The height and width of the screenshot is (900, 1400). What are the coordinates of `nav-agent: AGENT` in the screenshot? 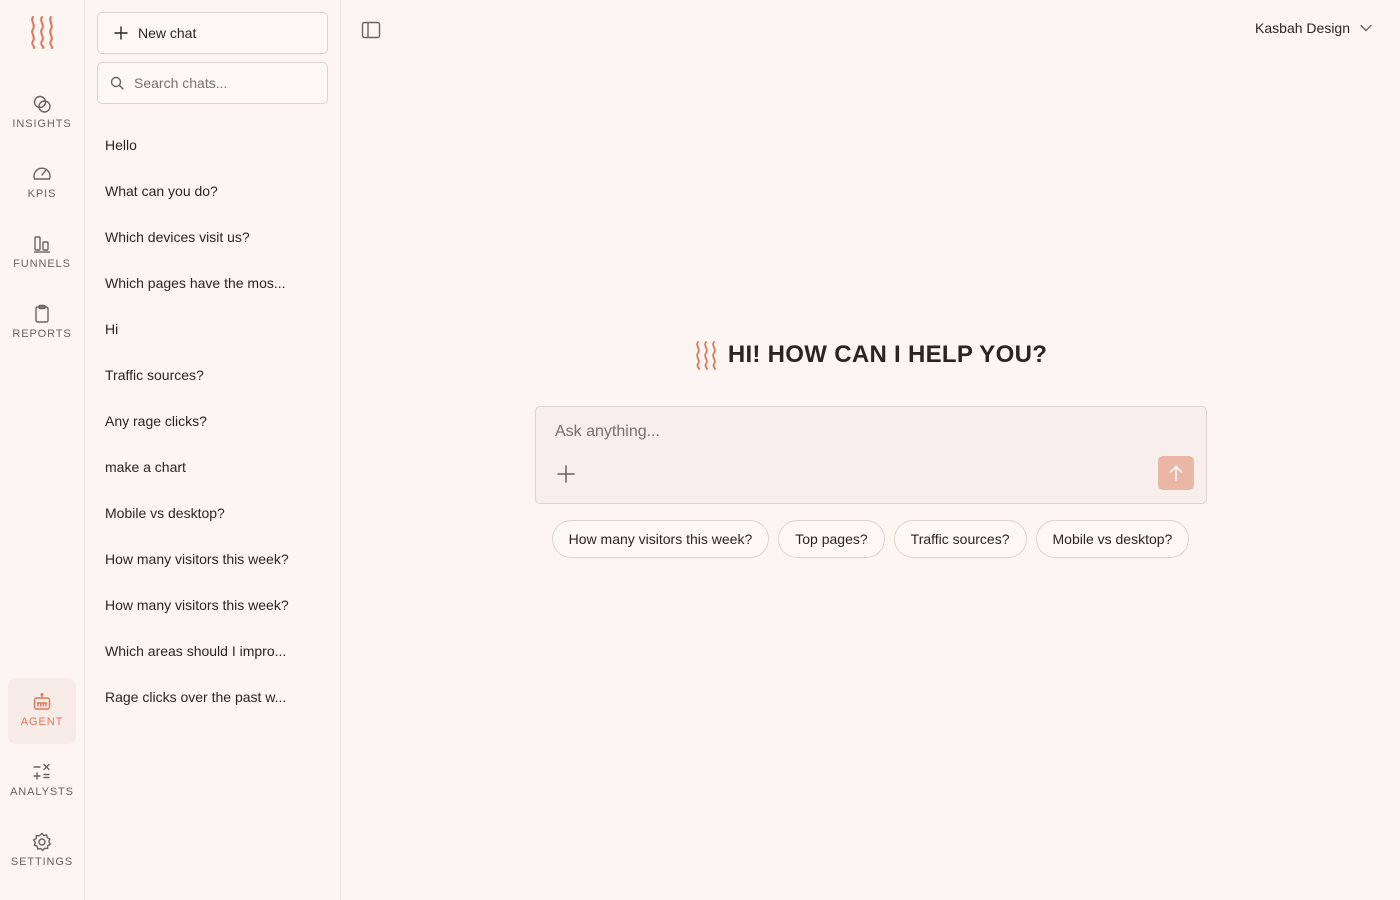 It's located at (42, 711).